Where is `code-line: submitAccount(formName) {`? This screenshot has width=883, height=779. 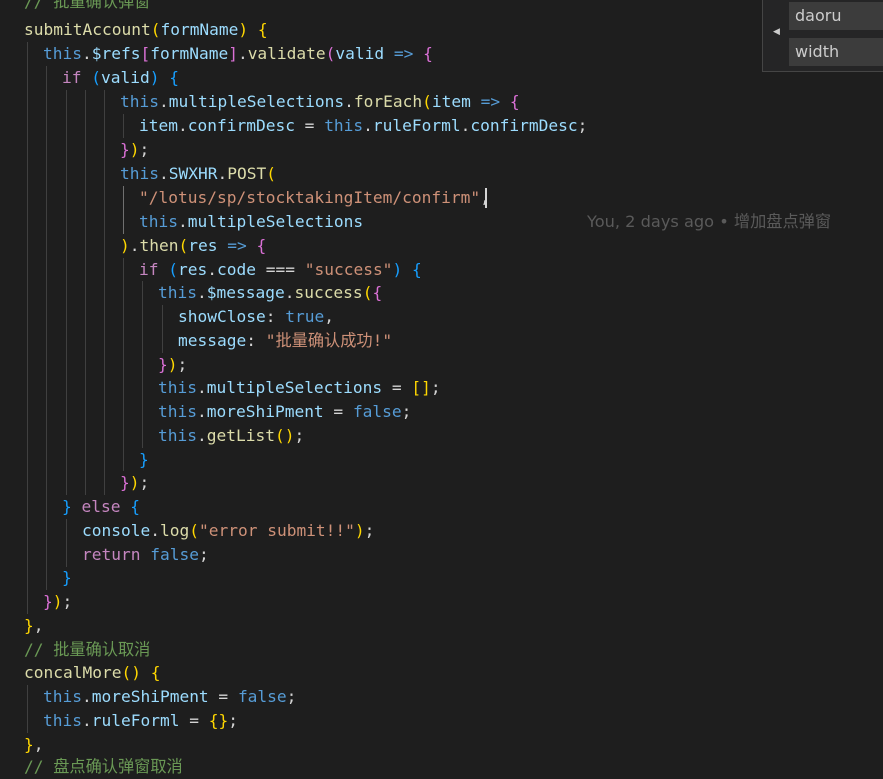
code-line: submitAccount(formName) { is located at coordinates (146, 30).